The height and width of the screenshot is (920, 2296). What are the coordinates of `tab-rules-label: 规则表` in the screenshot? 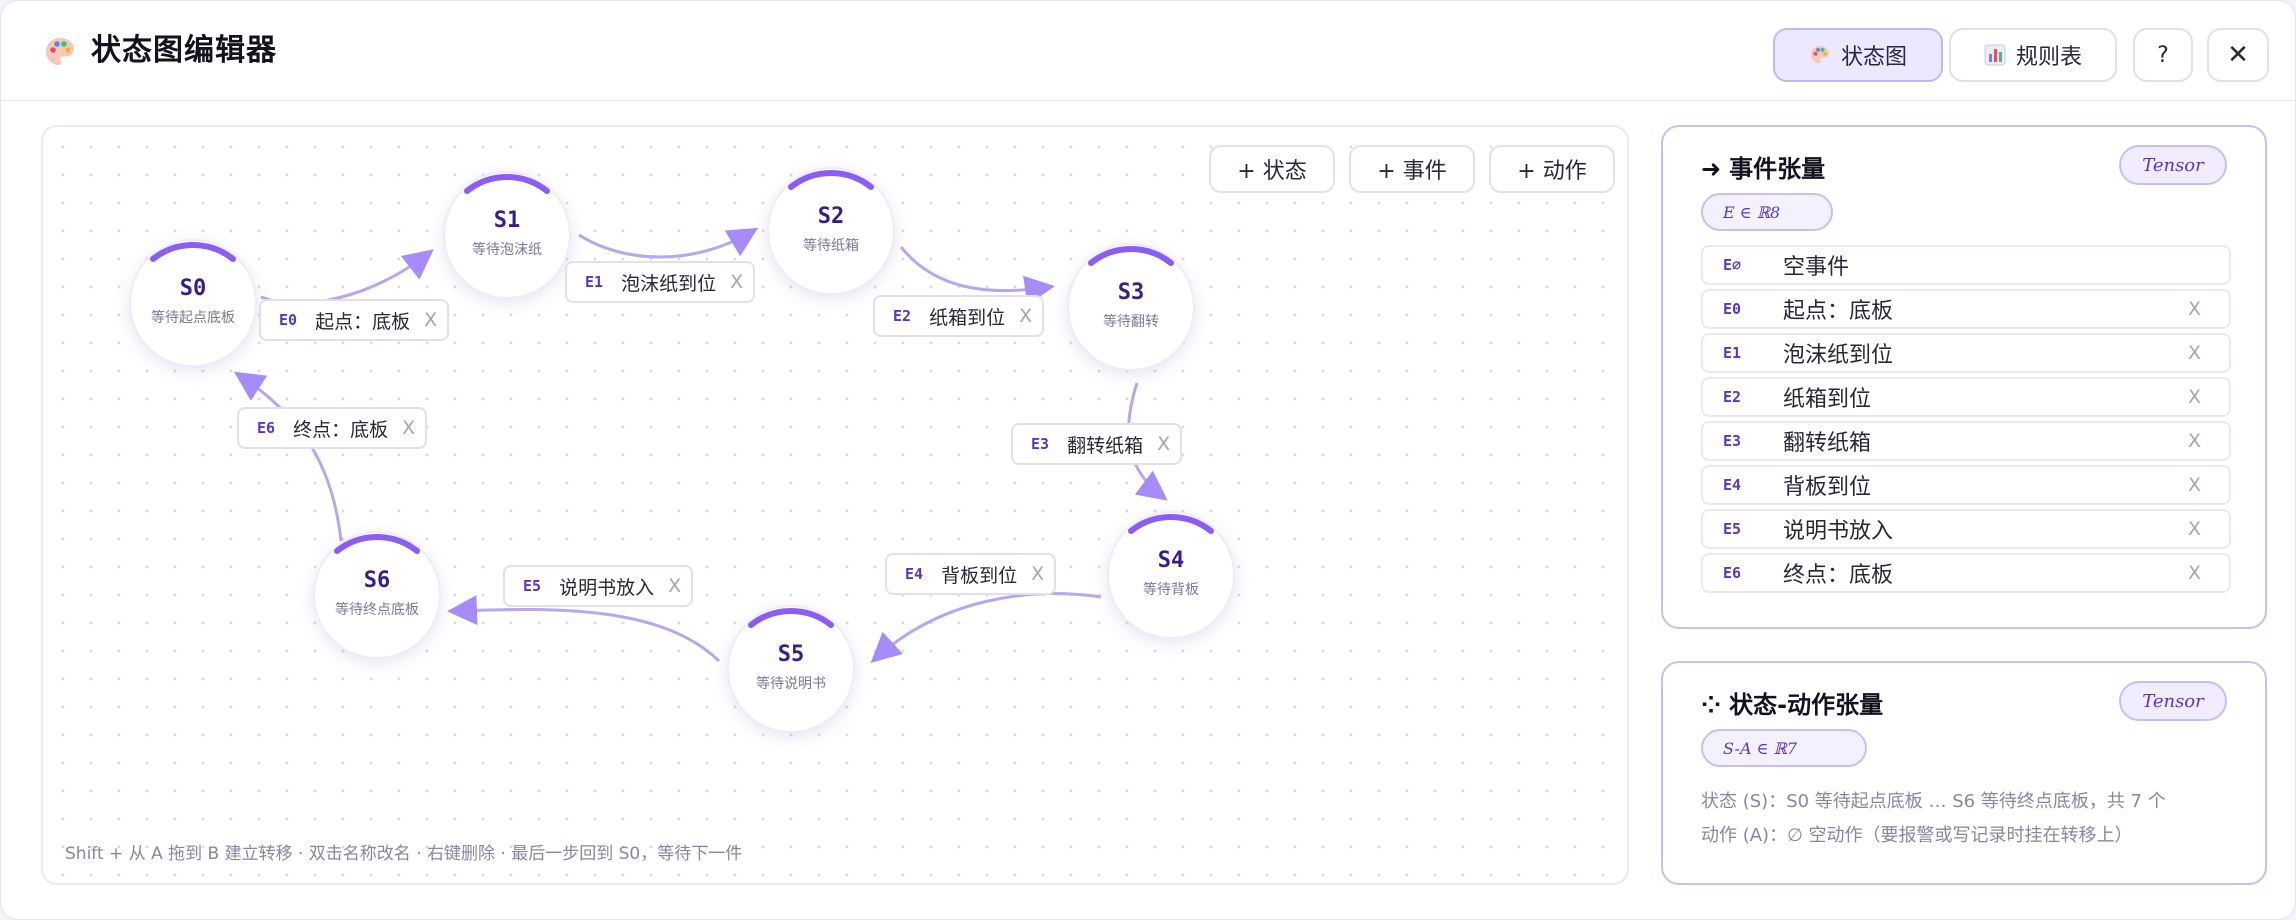 It's located at (2048, 57).